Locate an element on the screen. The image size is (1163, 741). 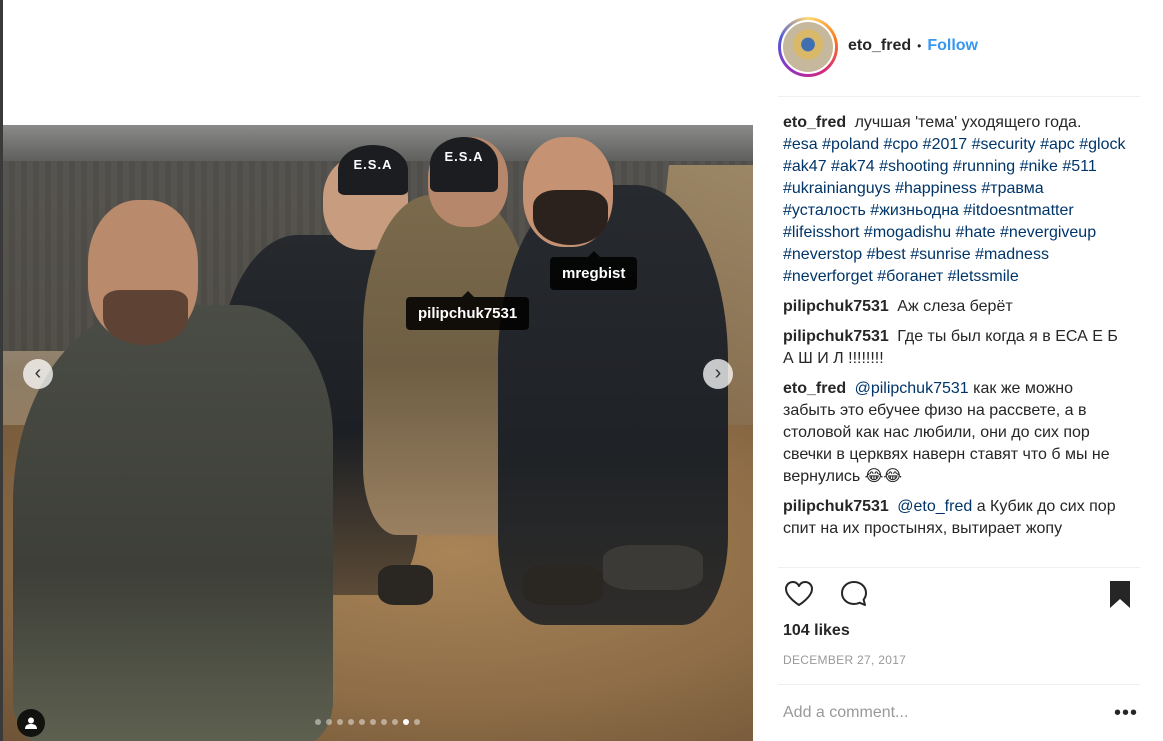
comment-text: Аж слеза берёт is located at coordinates (955, 306).